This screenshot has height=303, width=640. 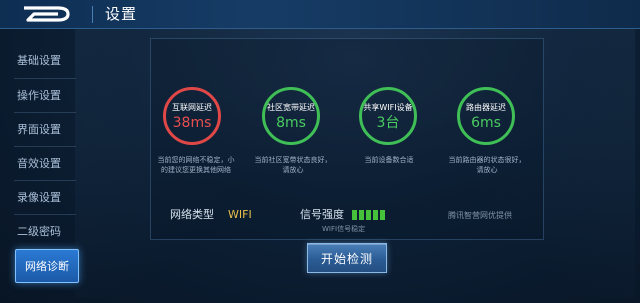 What do you see at coordinates (47, 266) in the screenshot?
I see `sidebar-item-network-diagnosis: 网络诊断` at bounding box center [47, 266].